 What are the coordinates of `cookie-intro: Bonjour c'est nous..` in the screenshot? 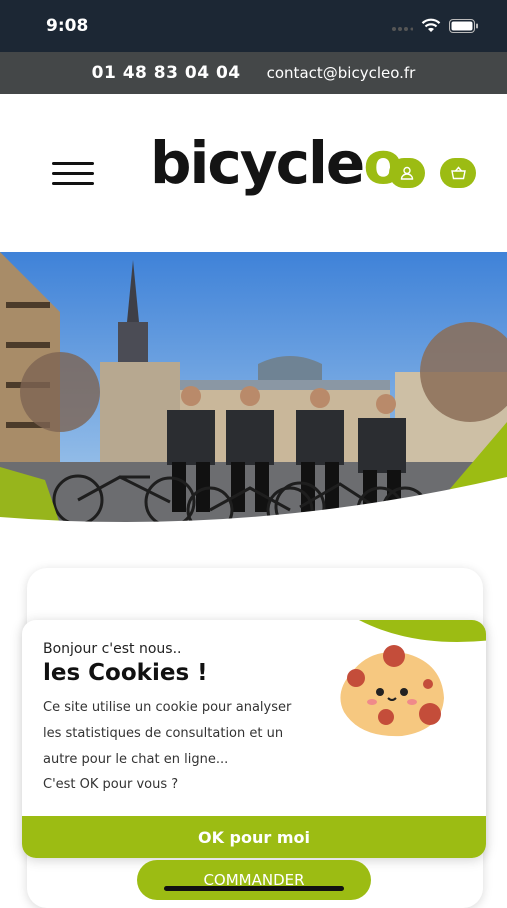 It's located at (112, 649).